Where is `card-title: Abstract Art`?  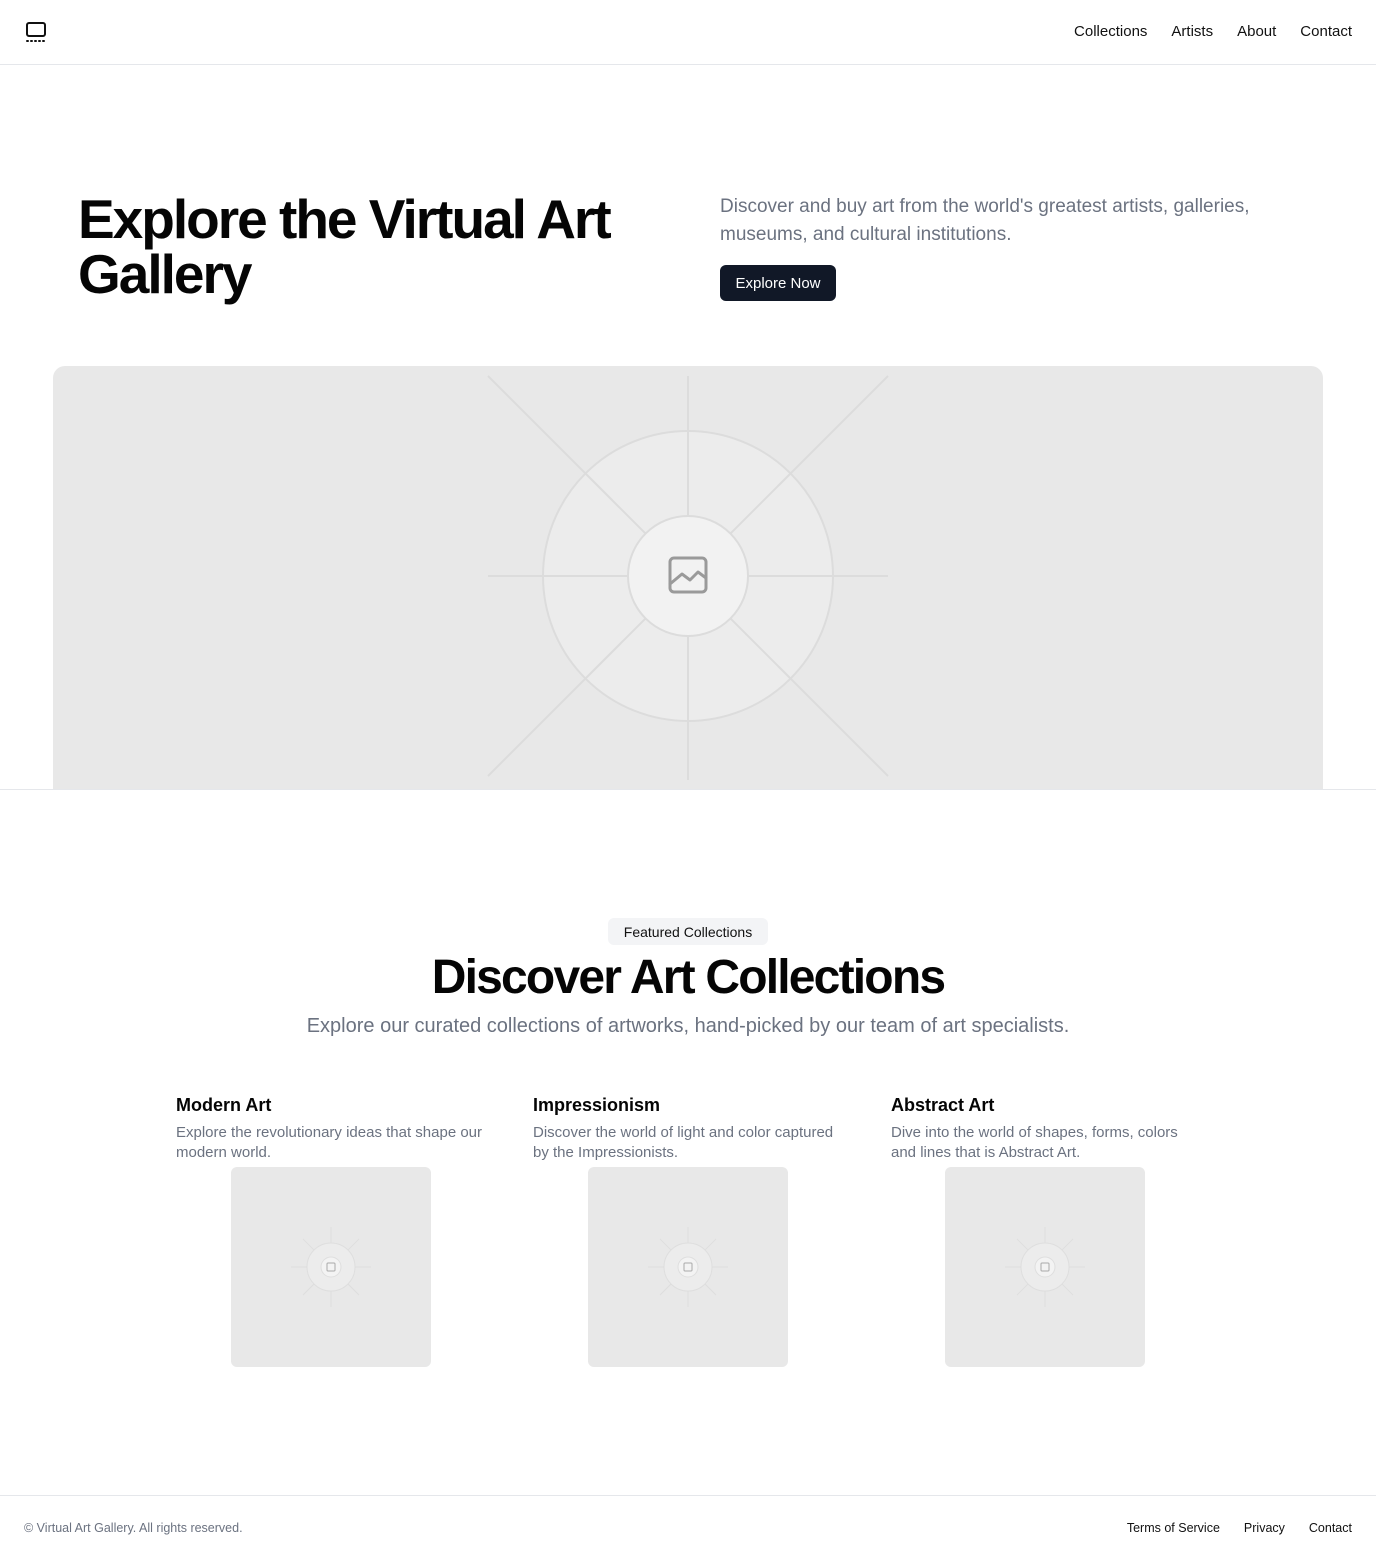
card-title: Abstract Art is located at coordinates (943, 1105).